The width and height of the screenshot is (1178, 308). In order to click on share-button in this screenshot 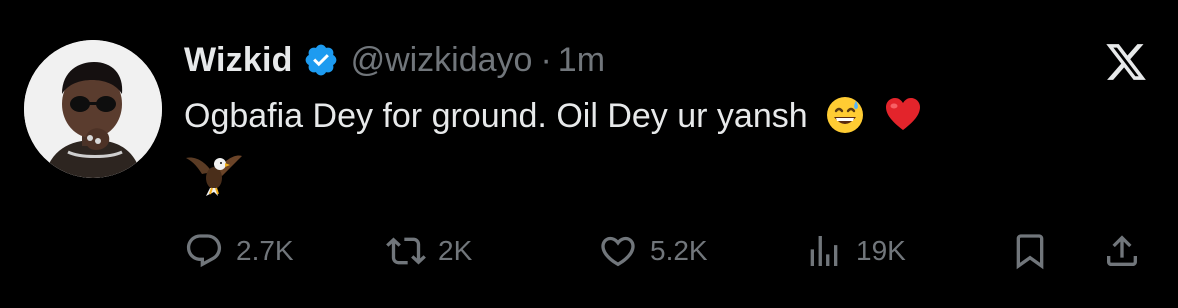, I will do `click(1122, 251)`.